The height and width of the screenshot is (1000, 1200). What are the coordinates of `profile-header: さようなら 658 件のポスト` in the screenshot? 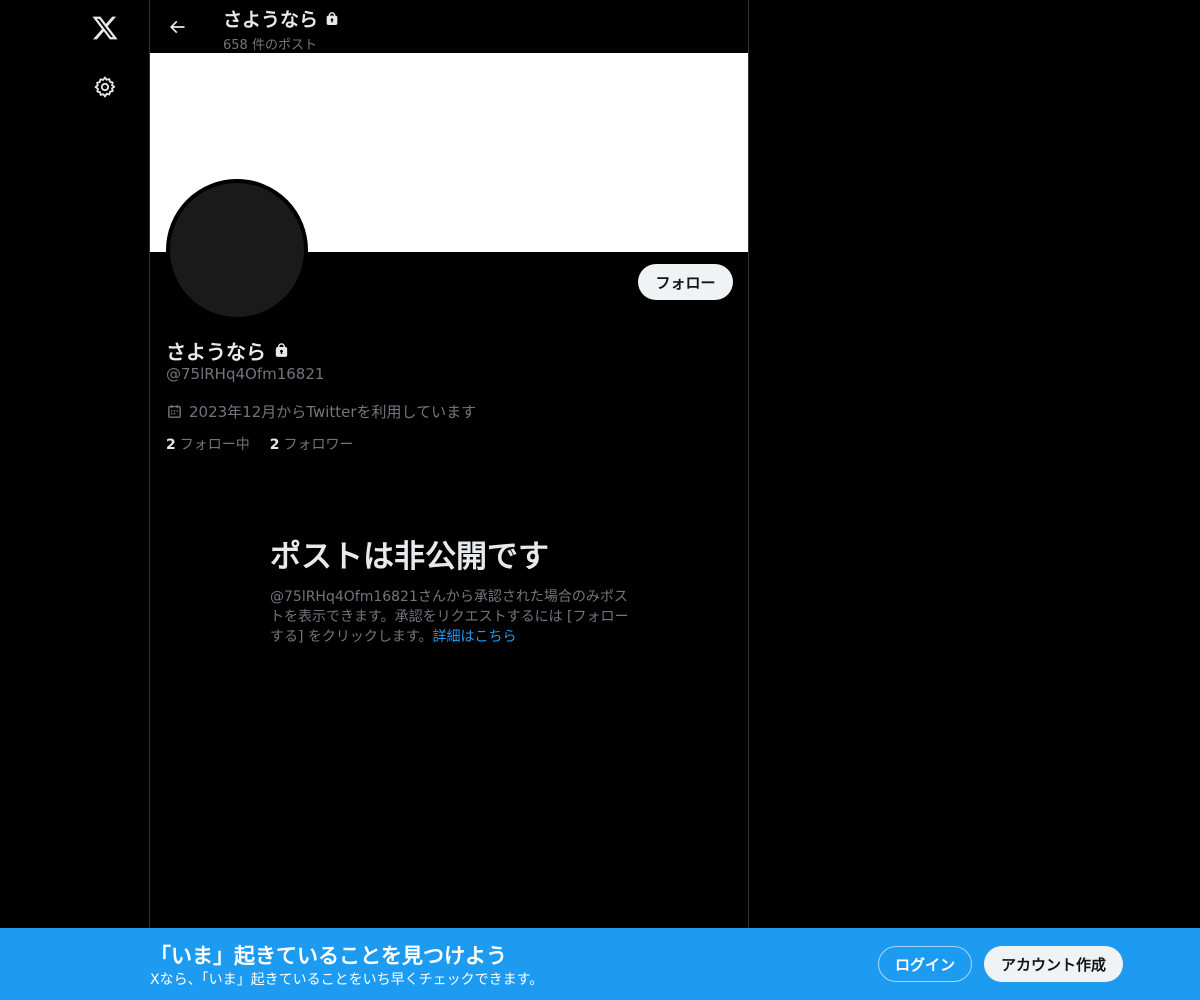 It's located at (449, 26).